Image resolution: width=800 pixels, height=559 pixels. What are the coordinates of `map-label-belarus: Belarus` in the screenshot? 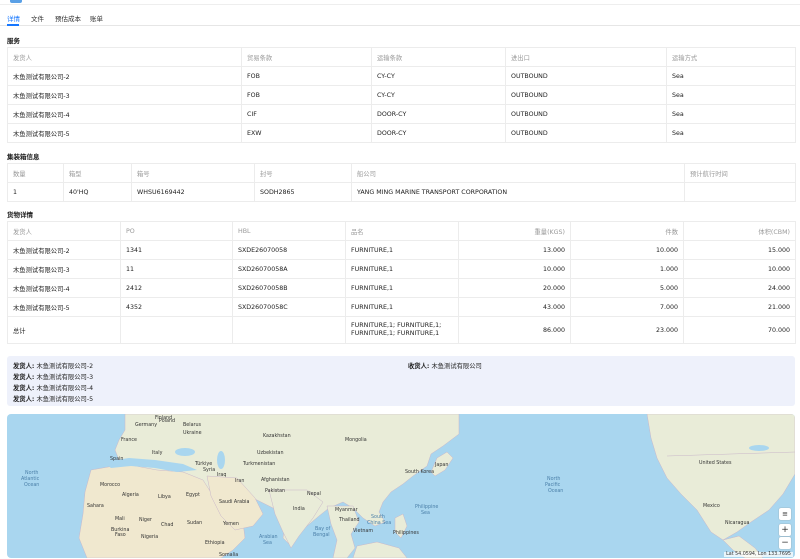 It's located at (192, 425).